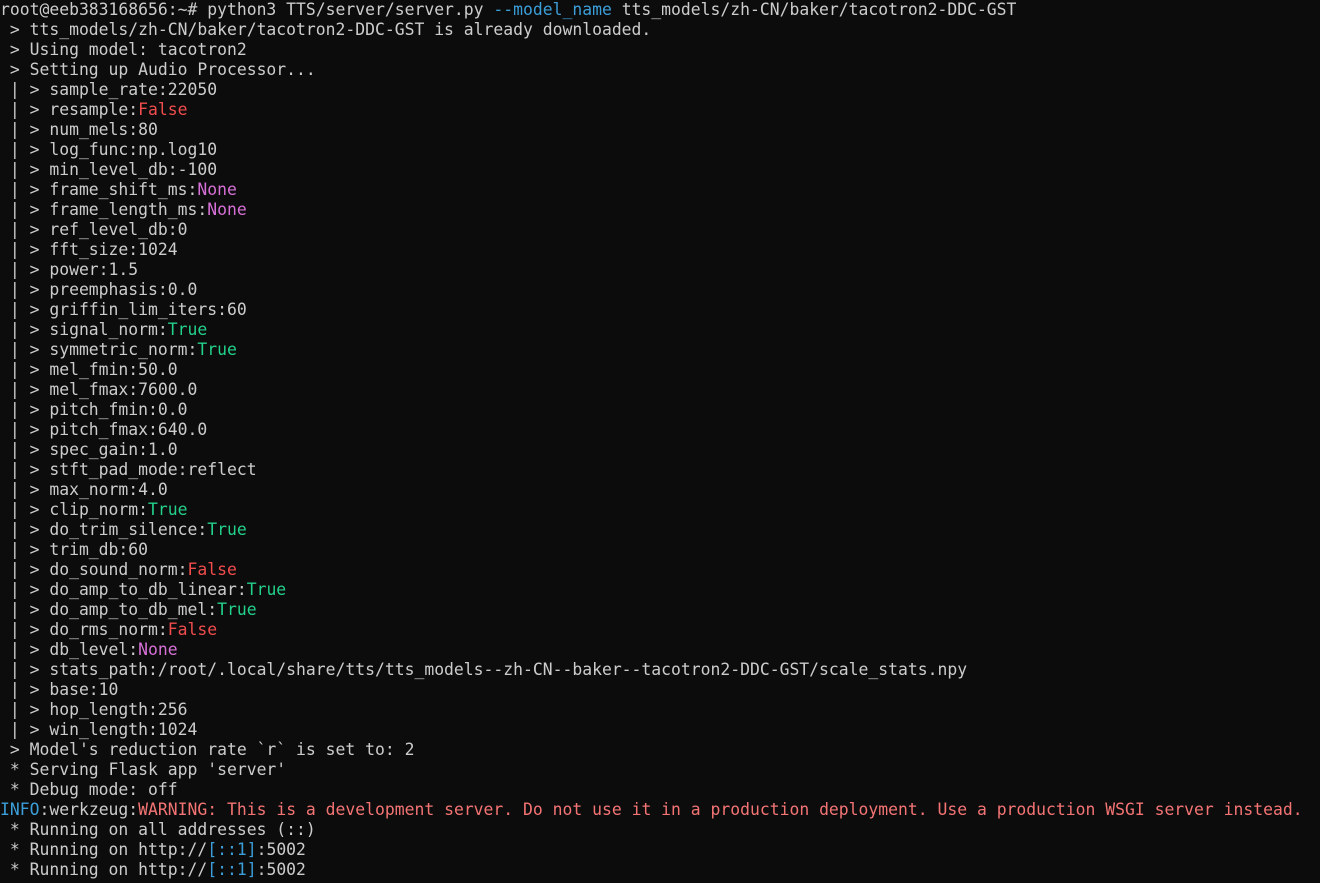 The height and width of the screenshot is (883, 1320). I want to click on terminal-line: | > log_func:np.log10, so click(651, 150).